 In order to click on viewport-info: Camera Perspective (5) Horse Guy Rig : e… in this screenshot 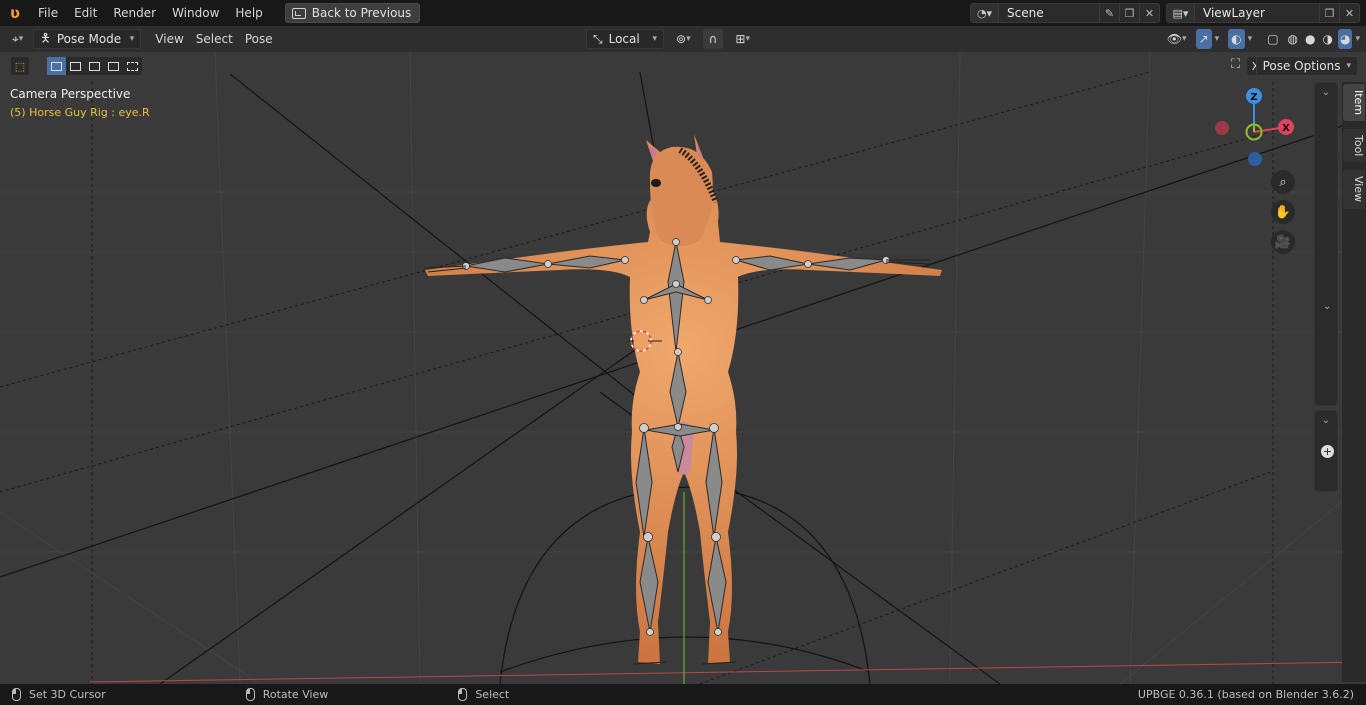, I will do `click(80, 103)`.